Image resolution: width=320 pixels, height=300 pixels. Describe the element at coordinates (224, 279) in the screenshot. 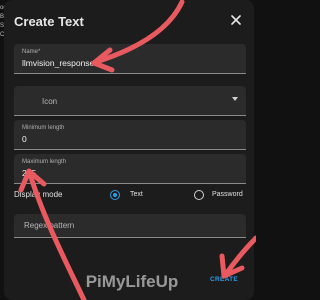

I see `create-button: CREATE` at that location.